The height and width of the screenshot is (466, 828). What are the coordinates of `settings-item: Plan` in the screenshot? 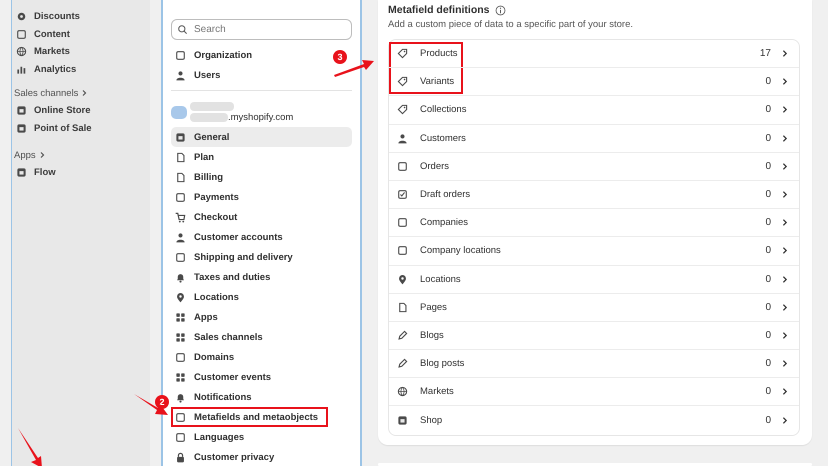 It's located at (195, 157).